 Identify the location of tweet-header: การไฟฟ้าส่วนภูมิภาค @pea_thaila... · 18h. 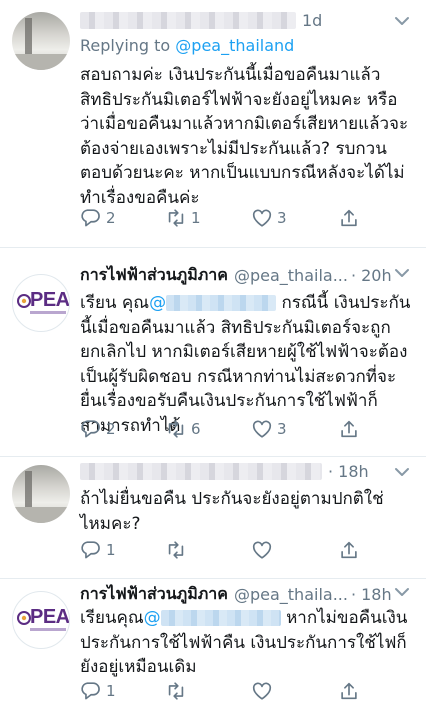
(246, 594).